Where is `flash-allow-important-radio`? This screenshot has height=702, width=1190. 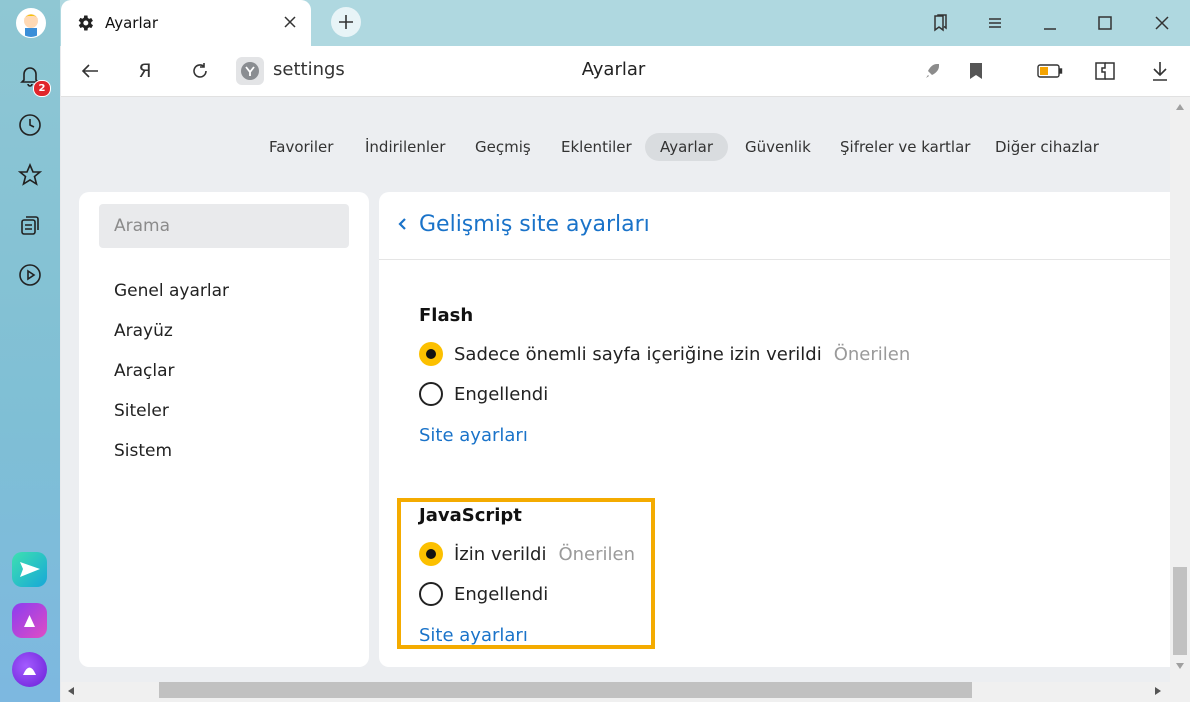 flash-allow-important-radio is located at coordinates (431, 354).